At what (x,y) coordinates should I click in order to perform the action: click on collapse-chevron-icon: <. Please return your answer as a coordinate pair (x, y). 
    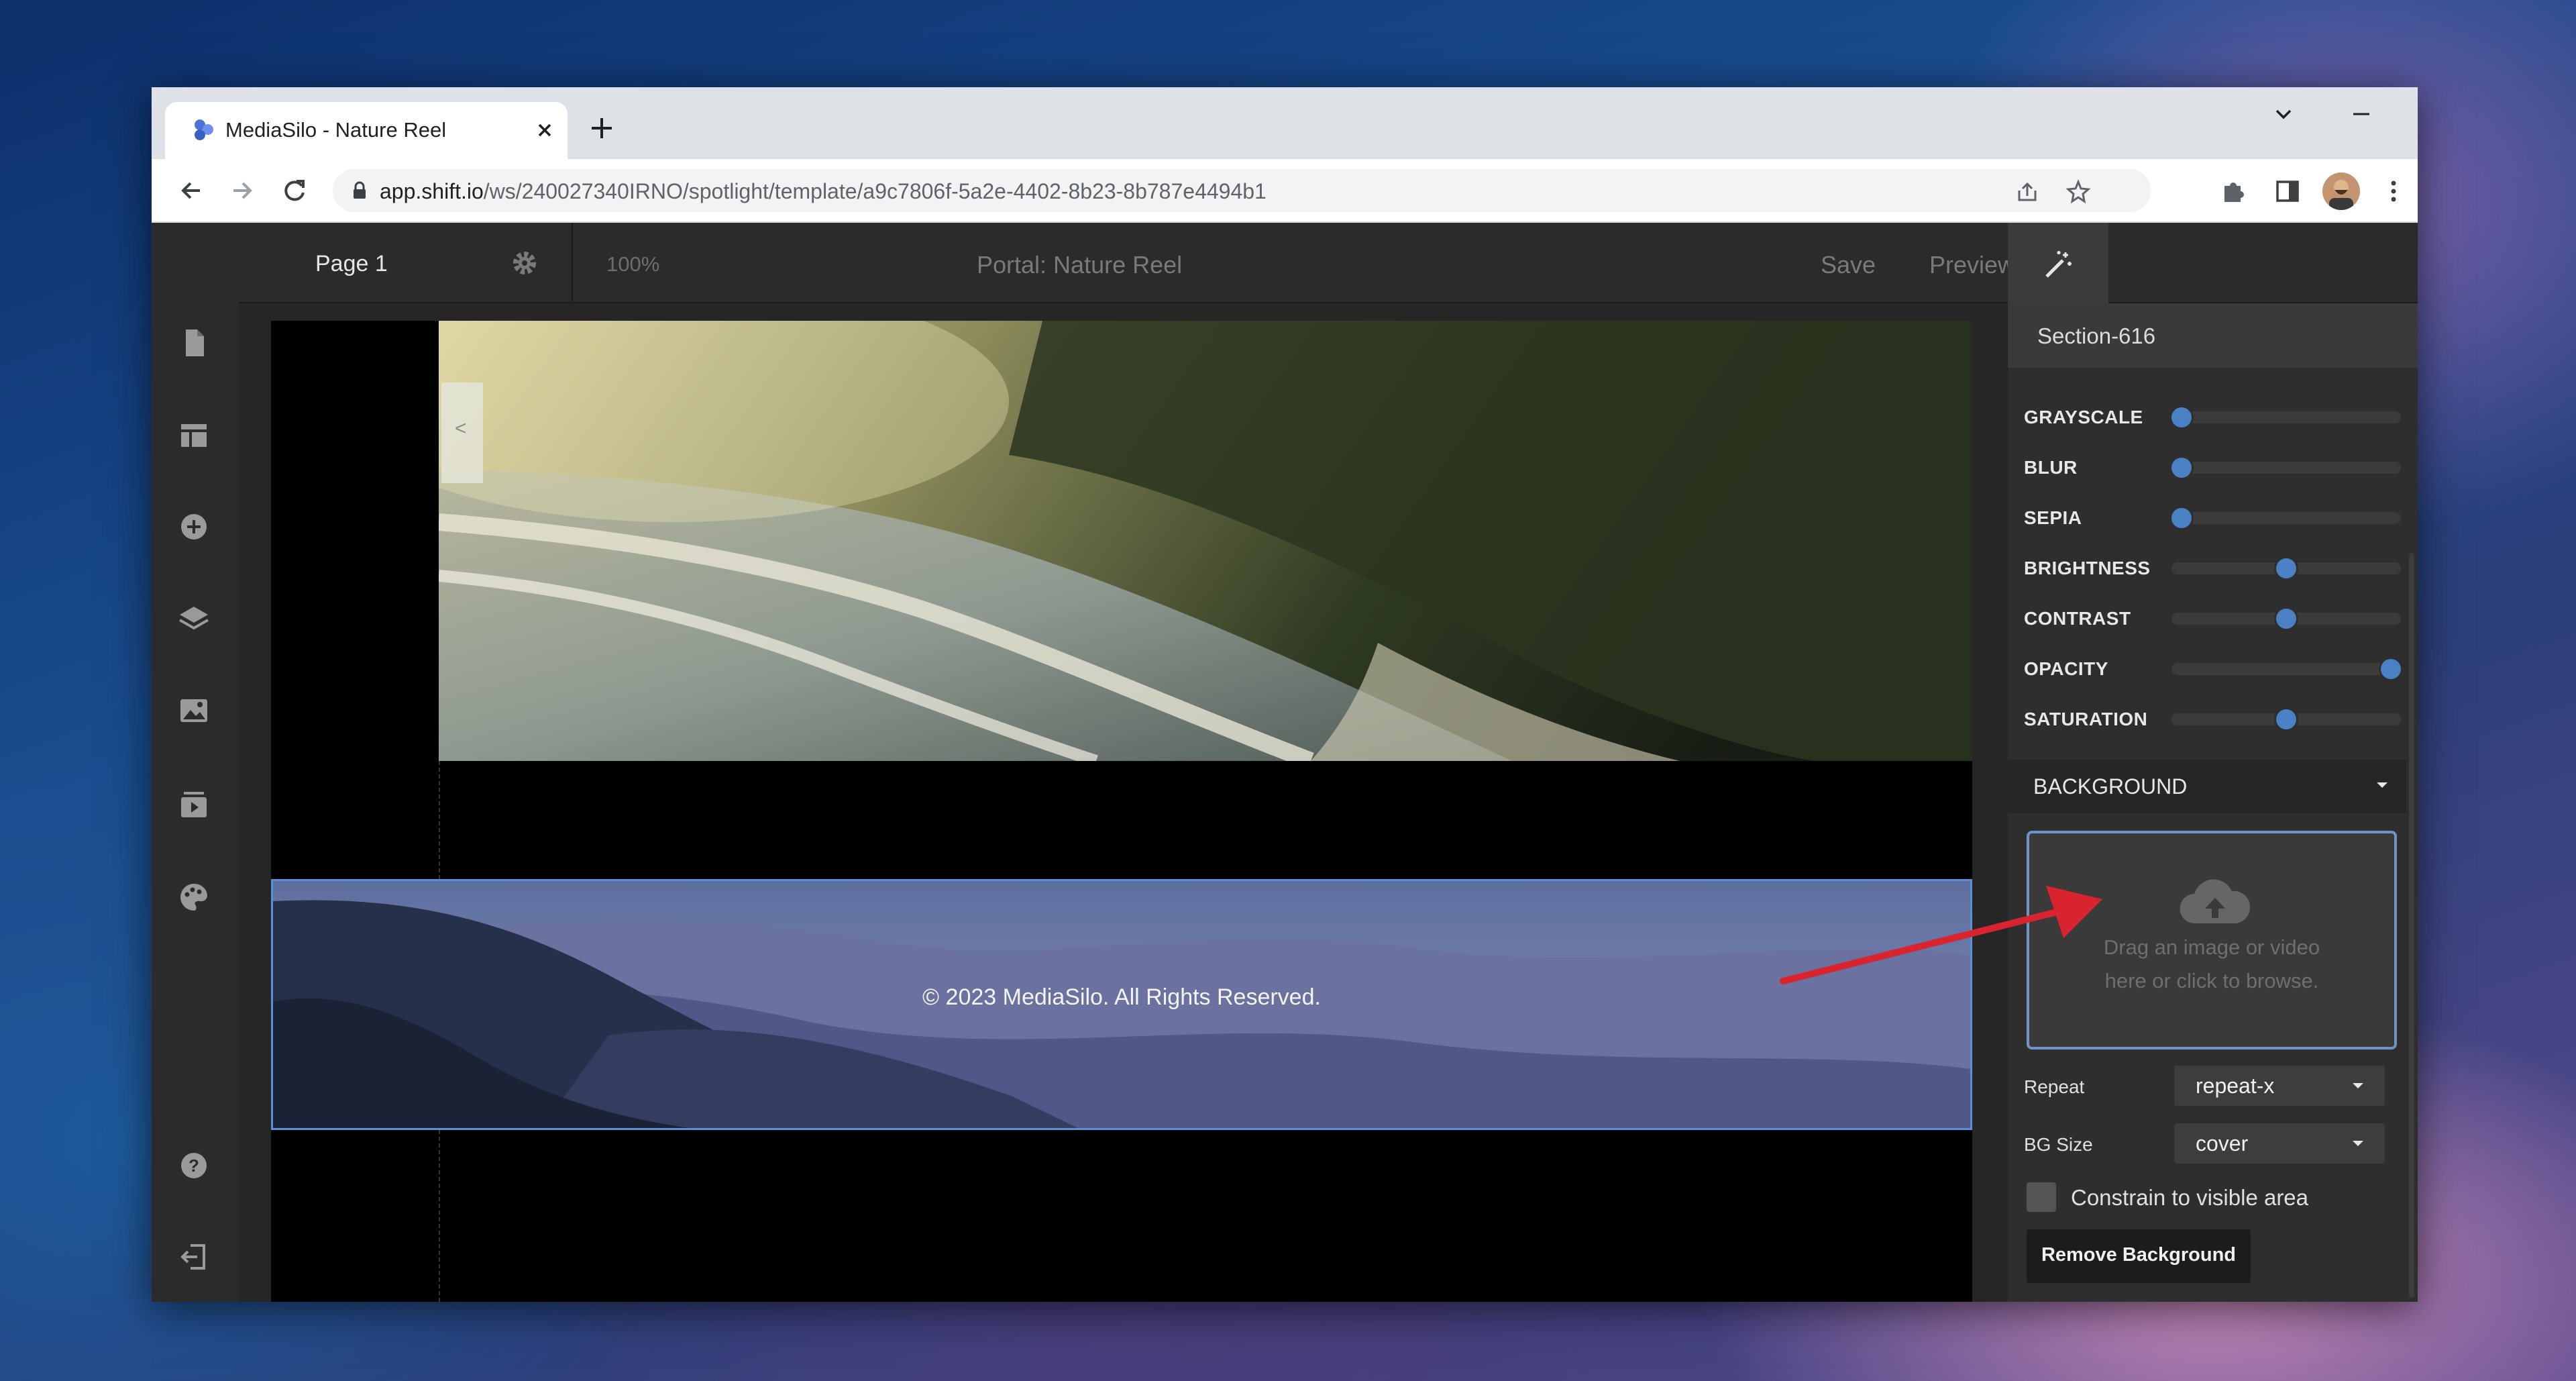
    Looking at the image, I should click on (461, 428).